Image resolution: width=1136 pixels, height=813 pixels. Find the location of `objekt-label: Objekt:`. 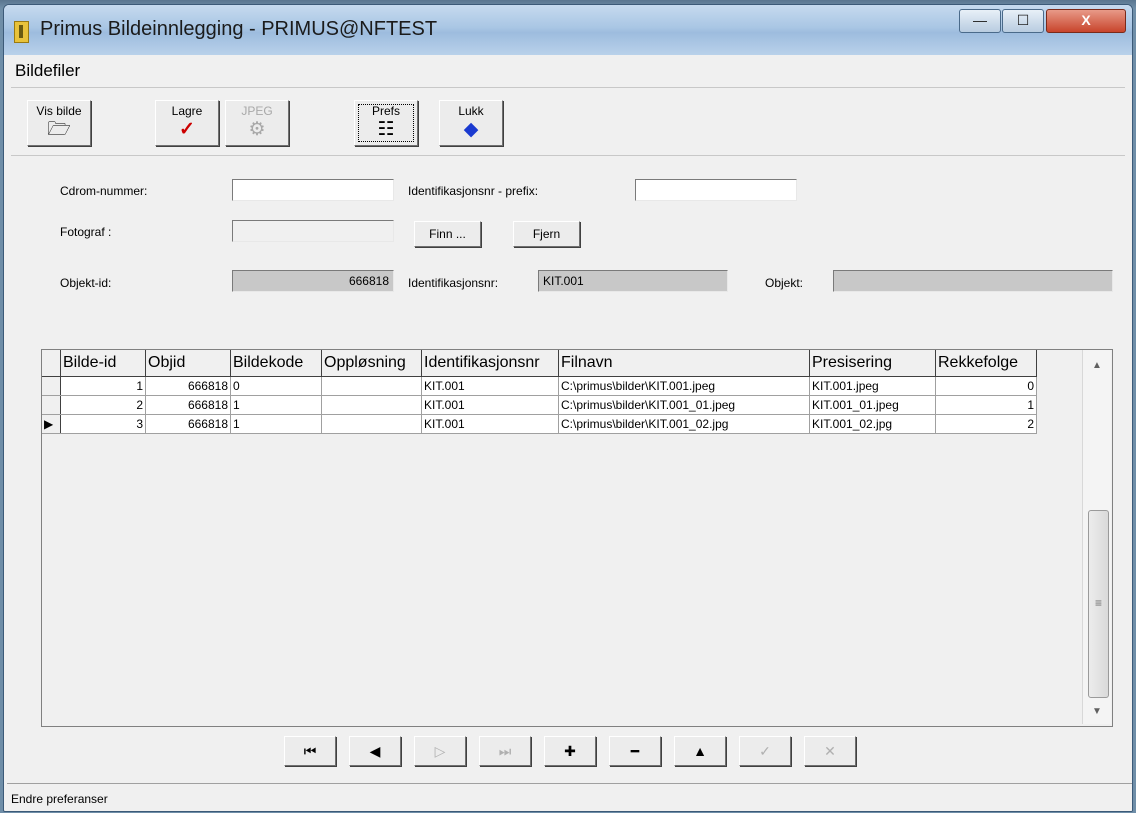

objekt-label: Objekt: is located at coordinates (784, 283).